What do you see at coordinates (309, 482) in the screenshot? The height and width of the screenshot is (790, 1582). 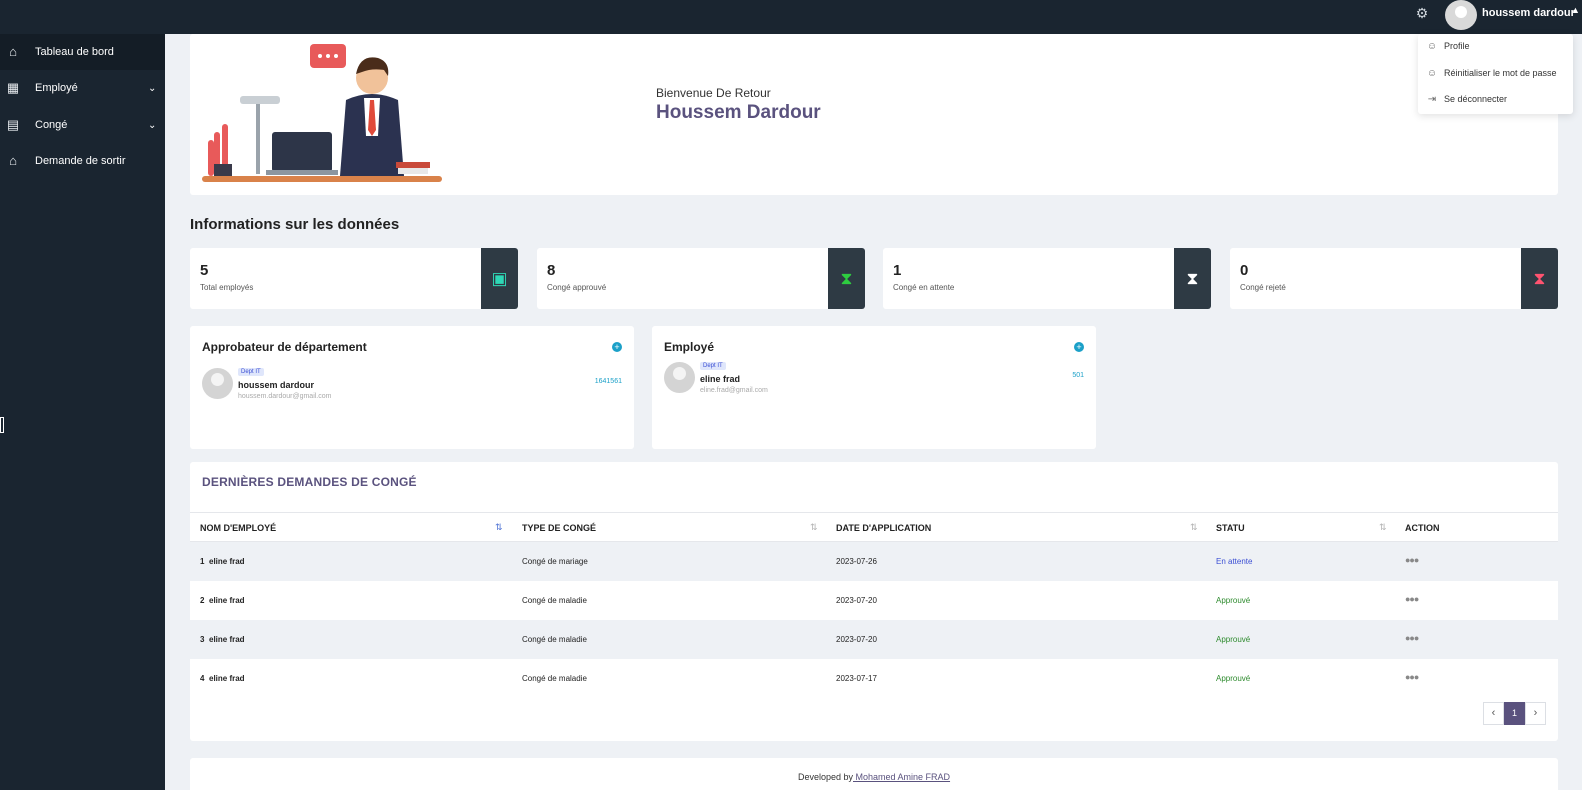 I see `leaves-title: DERNIÈRES DEMANDES DE CONGÉ` at bounding box center [309, 482].